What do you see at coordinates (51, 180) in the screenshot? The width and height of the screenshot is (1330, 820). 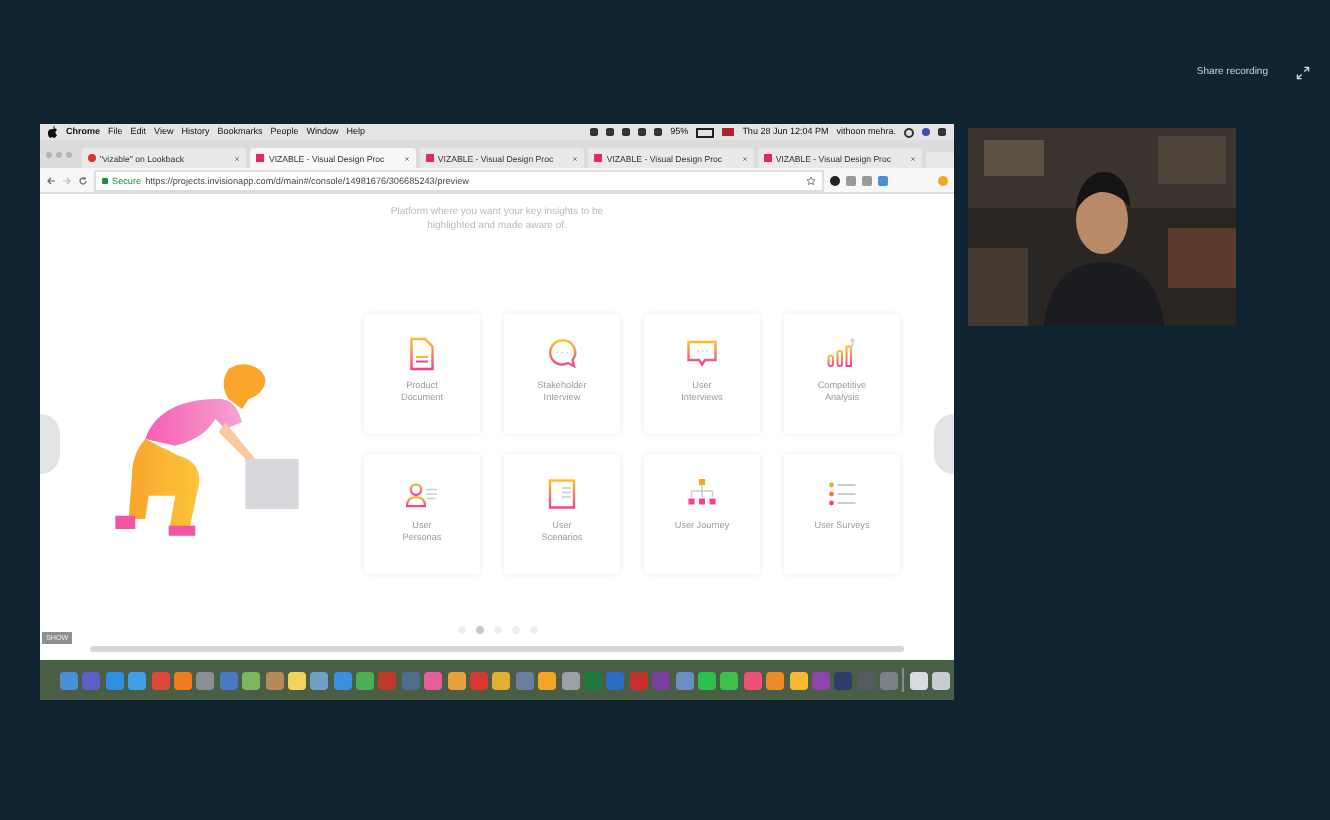 I see `back-icon` at bounding box center [51, 180].